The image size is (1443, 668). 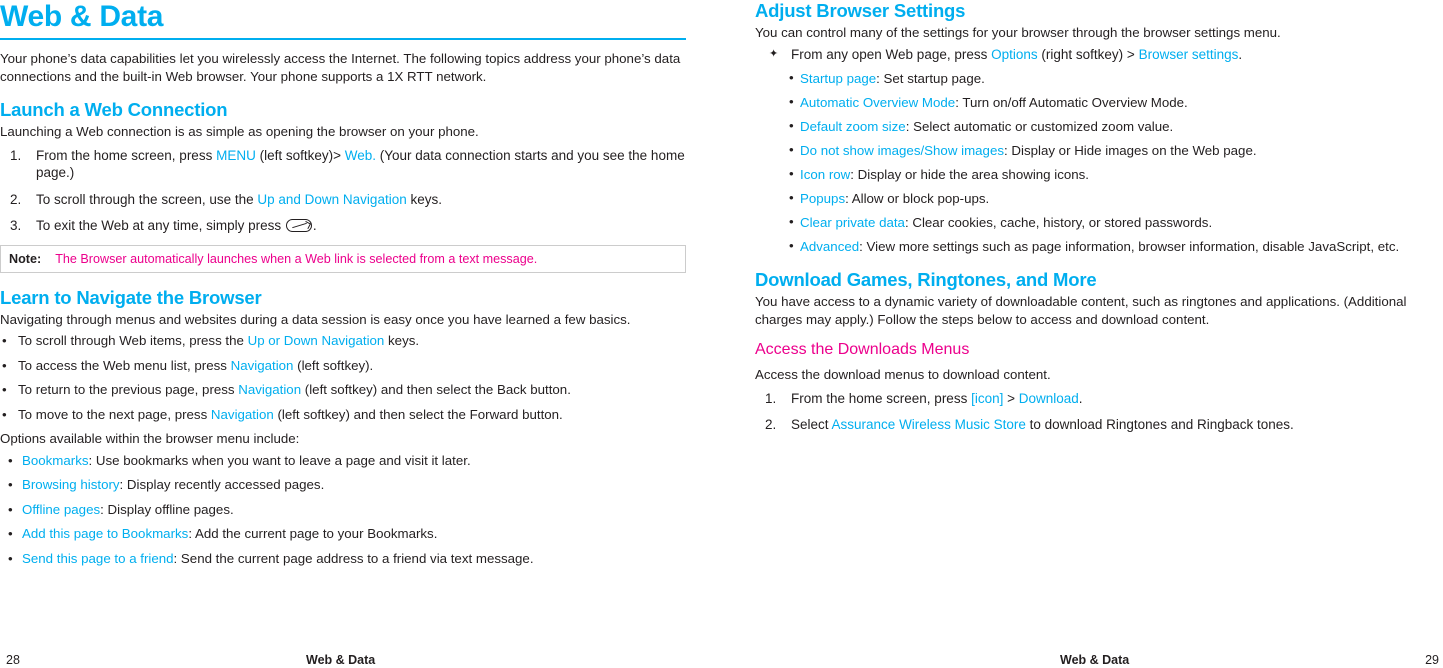 What do you see at coordinates (402, 340) in the screenshot?
I see `bullet-text-post: keys.` at bounding box center [402, 340].